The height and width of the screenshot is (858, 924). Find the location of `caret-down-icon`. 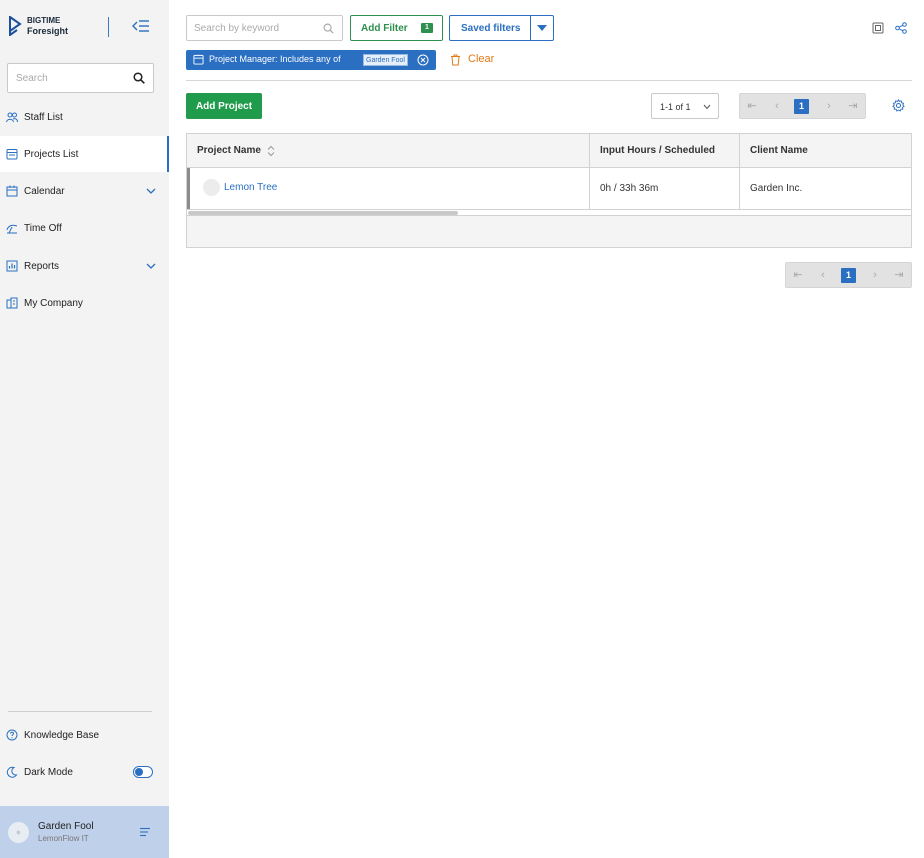

caret-down-icon is located at coordinates (542, 28).